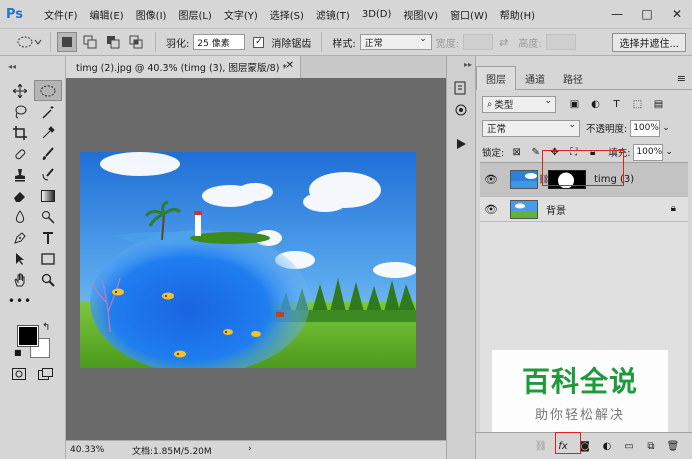 This screenshot has height=459, width=692. What do you see at coordinates (681, 78) in the screenshot?
I see `panel-menu-icon: ≡` at bounding box center [681, 78].